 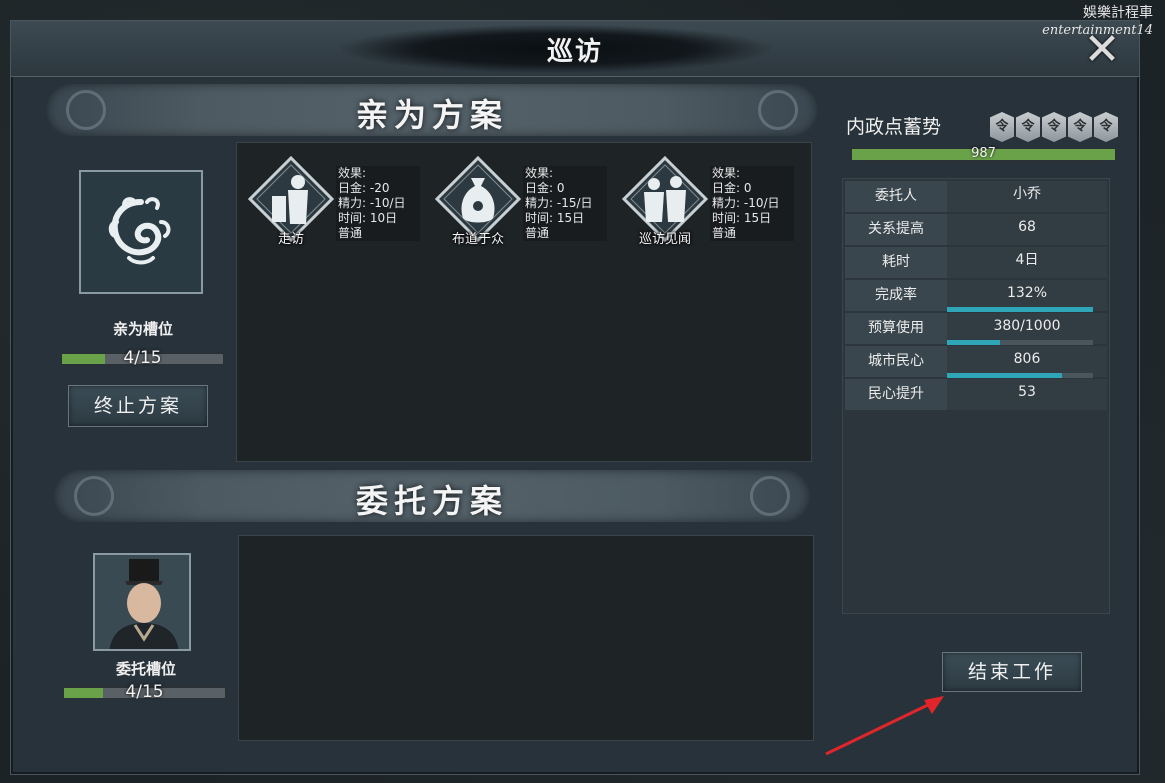 I want to click on info-value: 53, so click(x=1027, y=394).